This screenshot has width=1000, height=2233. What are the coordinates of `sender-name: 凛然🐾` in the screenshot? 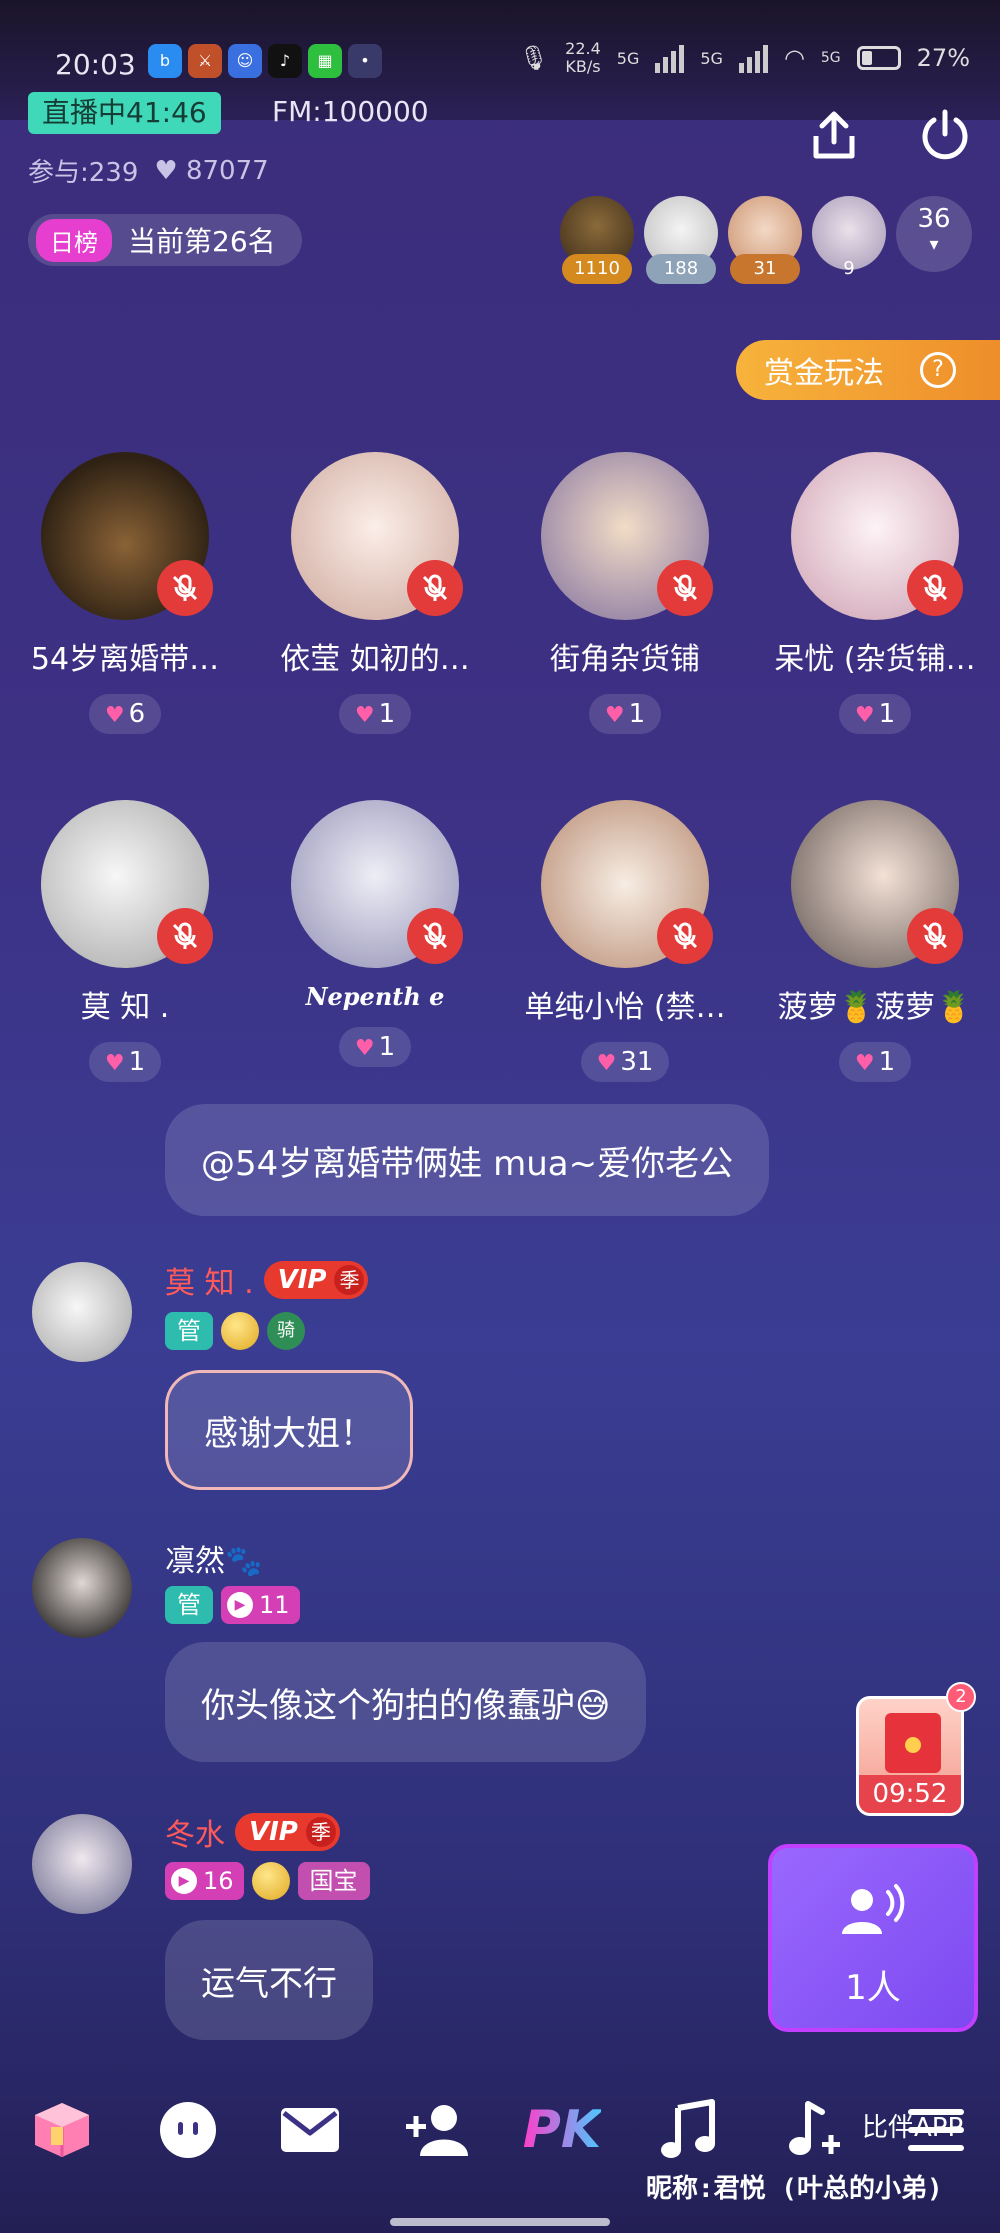 It's located at (214, 1561).